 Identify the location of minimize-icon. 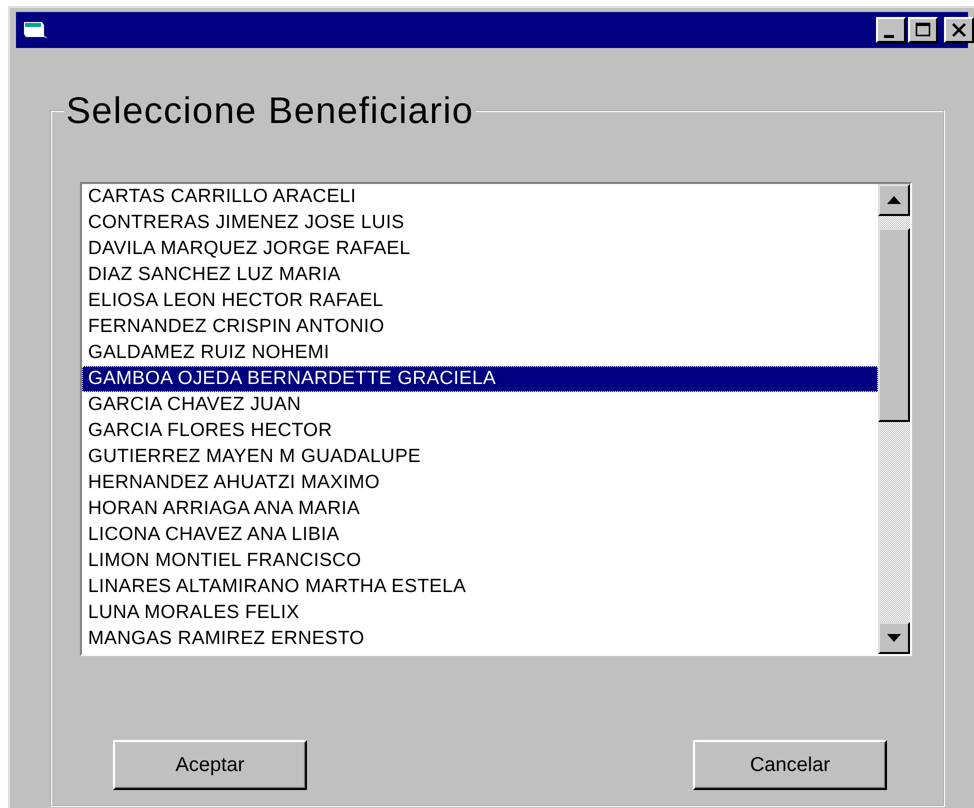
(889, 36).